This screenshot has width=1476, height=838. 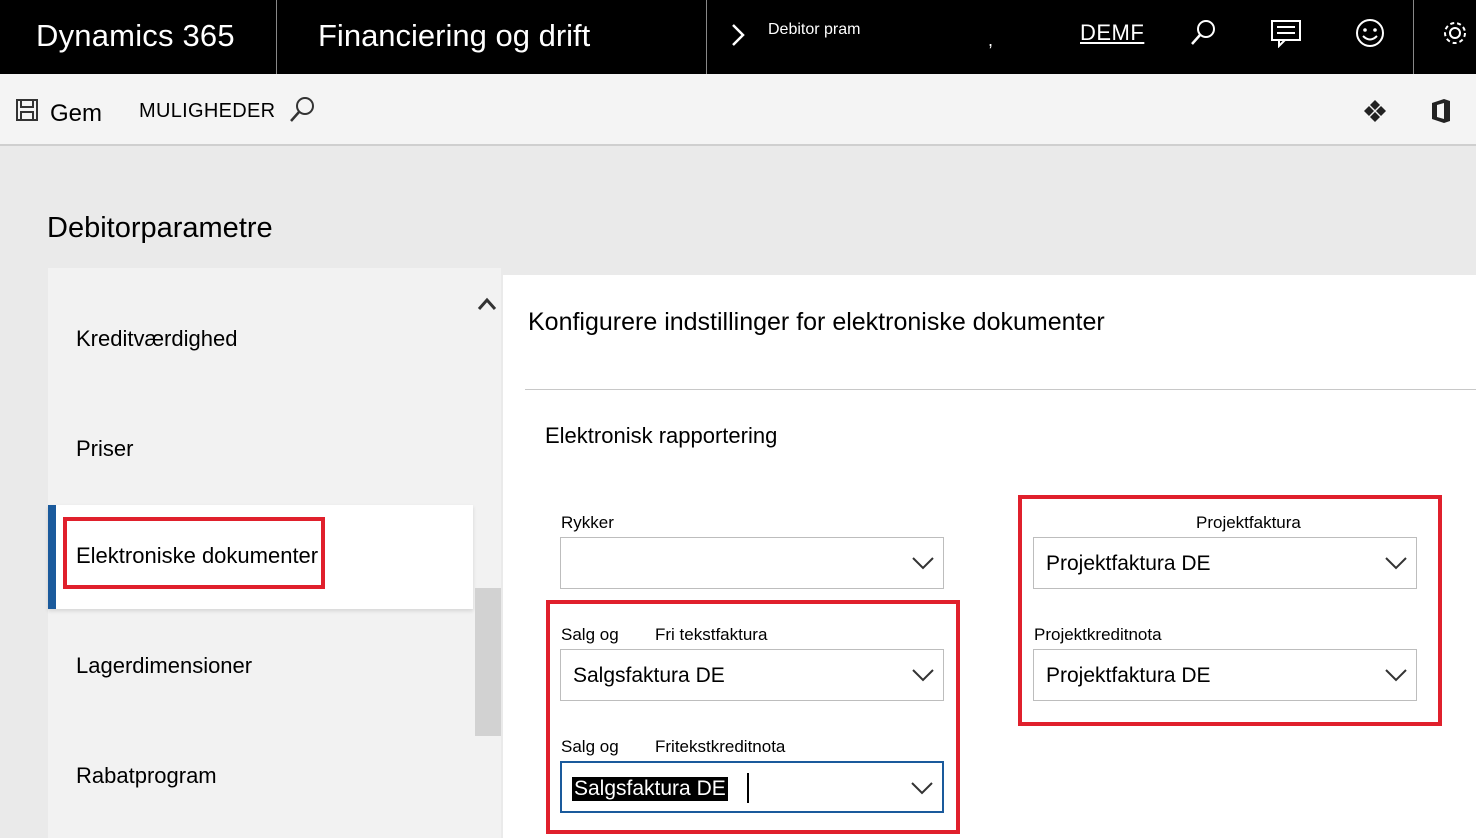 What do you see at coordinates (260, 665) in the screenshot?
I see `nav-item-lagerdimensioner: Lagerdimensioner` at bounding box center [260, 665].